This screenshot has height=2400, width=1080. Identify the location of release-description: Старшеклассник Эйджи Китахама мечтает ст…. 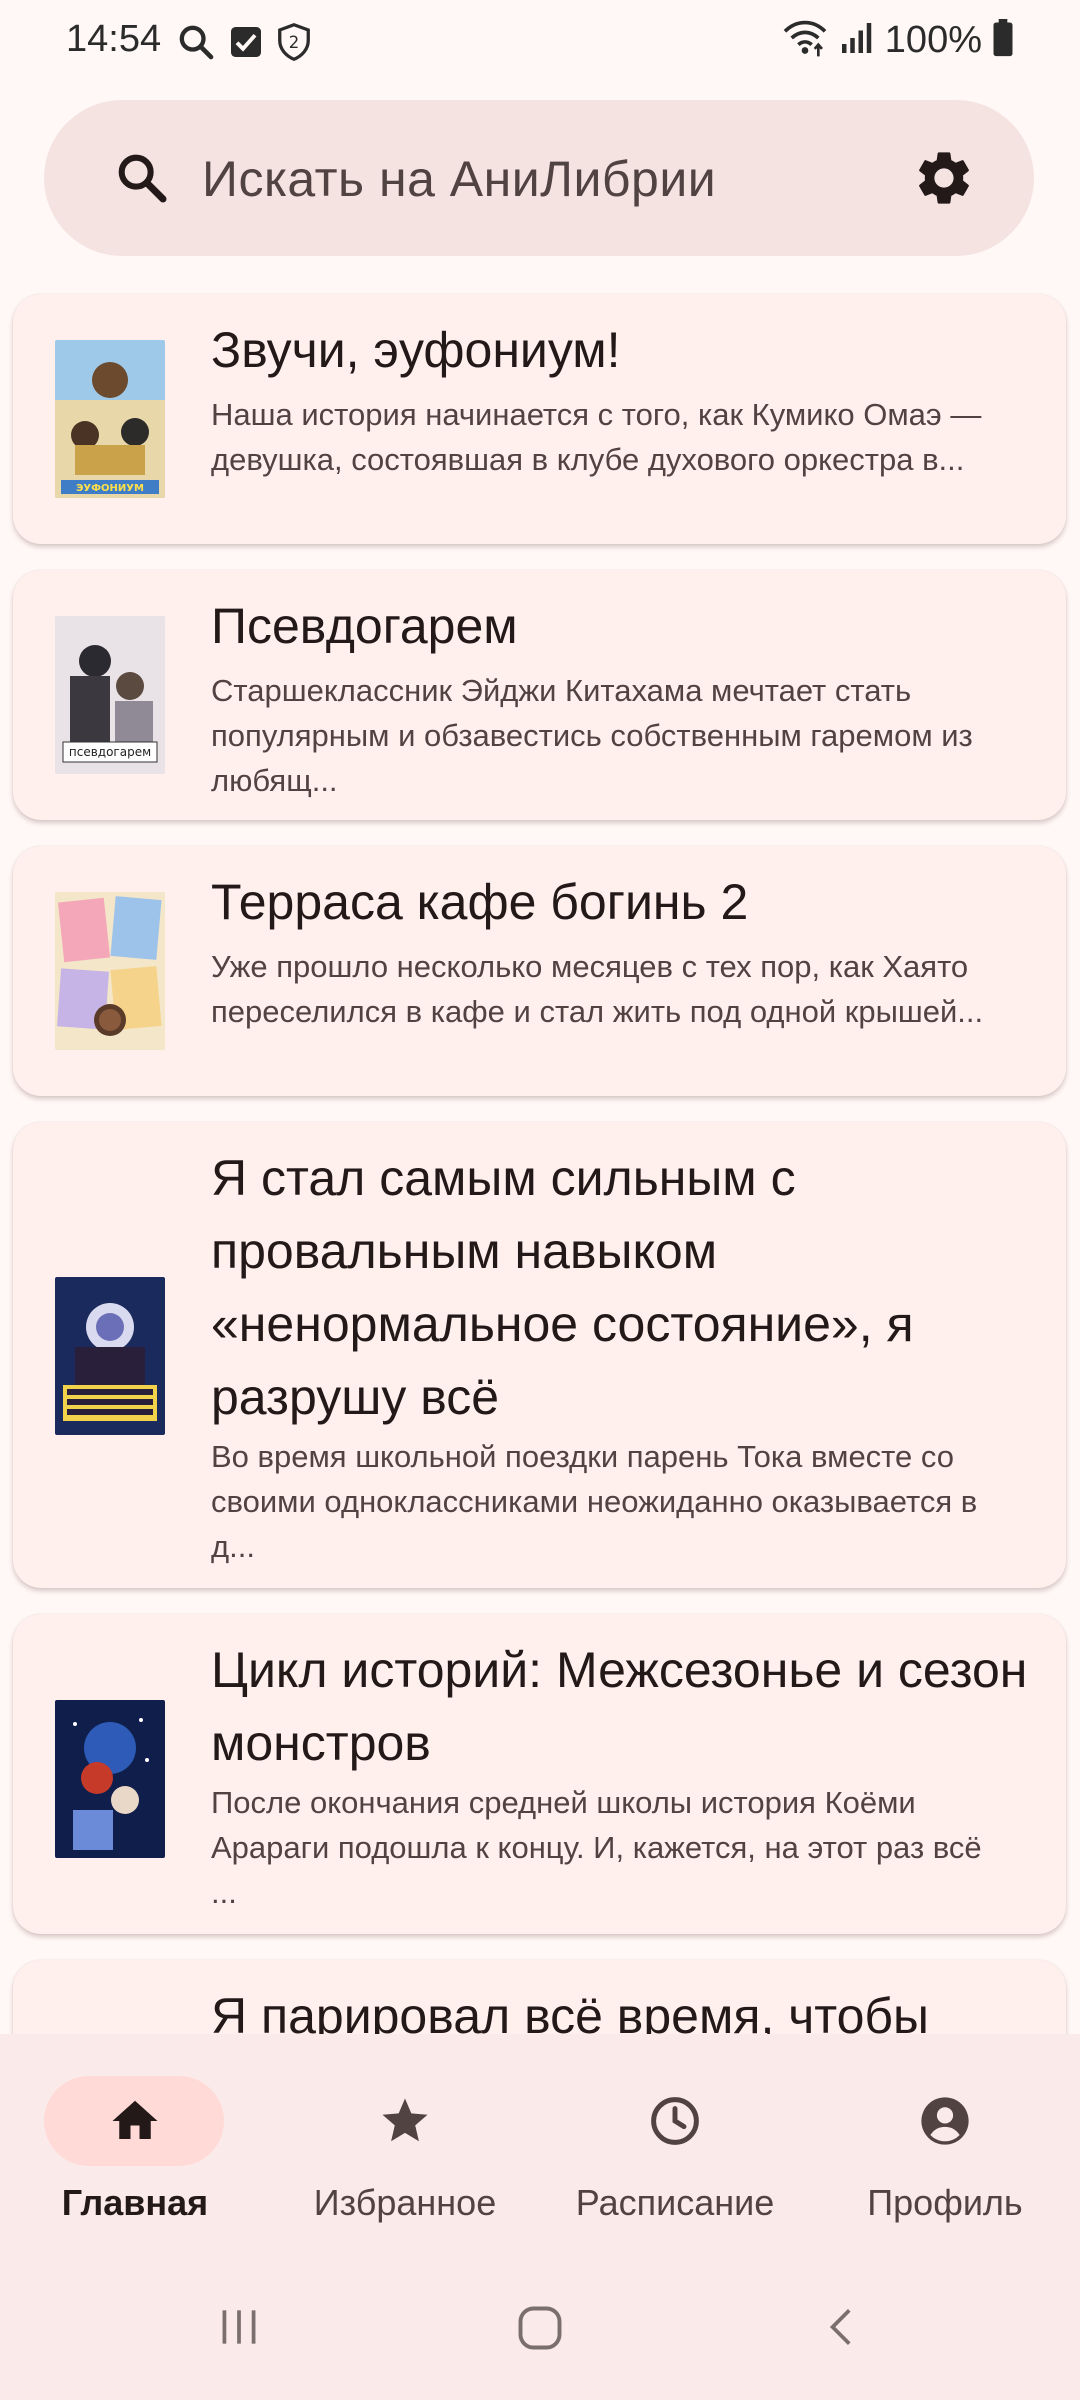
(592, 735).